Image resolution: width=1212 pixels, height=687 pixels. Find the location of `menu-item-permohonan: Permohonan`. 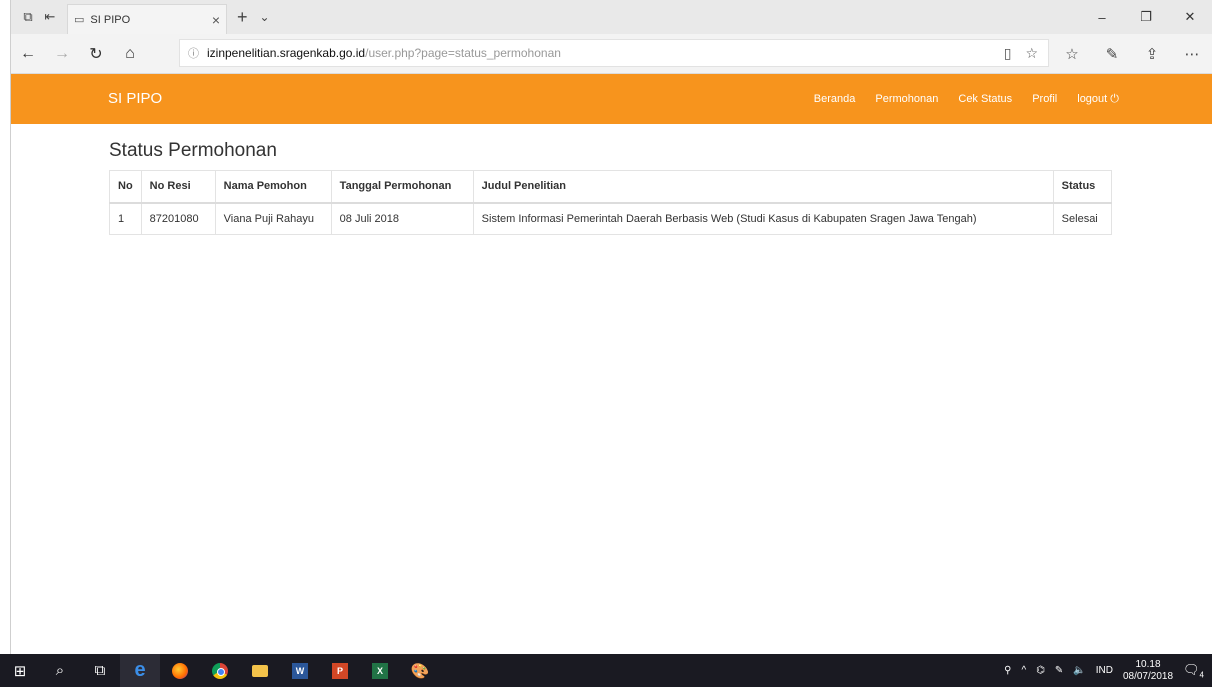

menu-item-permohonan: Permohonan is located at coordinates (906, 99).